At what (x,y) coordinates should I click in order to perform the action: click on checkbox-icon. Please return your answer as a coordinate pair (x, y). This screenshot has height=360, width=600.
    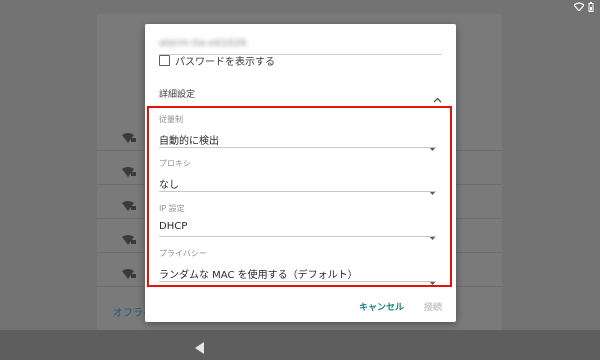
    Looking at the image, I should click on (164, 60).